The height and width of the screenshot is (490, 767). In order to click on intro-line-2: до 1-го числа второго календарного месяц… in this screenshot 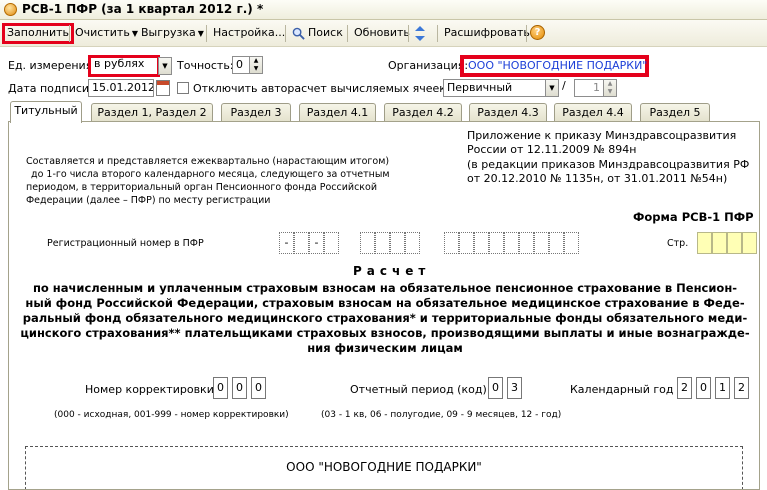, I will do `click(210, 174)`.